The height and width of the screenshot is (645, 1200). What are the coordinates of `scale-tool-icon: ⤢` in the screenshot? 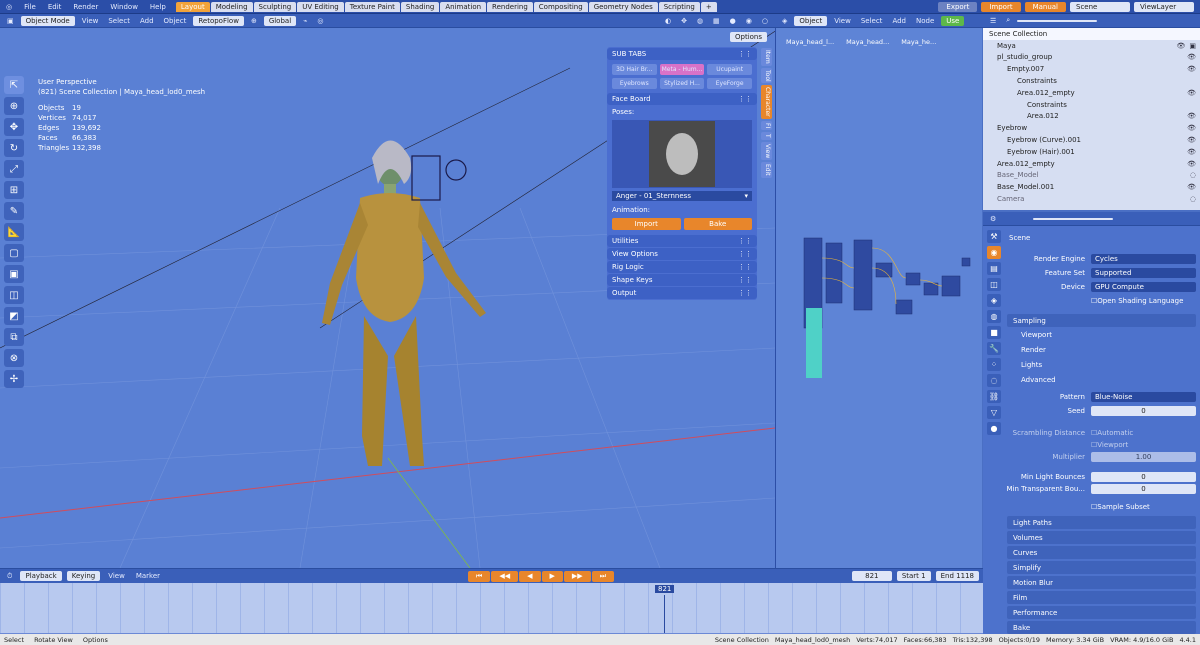 It's located at (14, 169).